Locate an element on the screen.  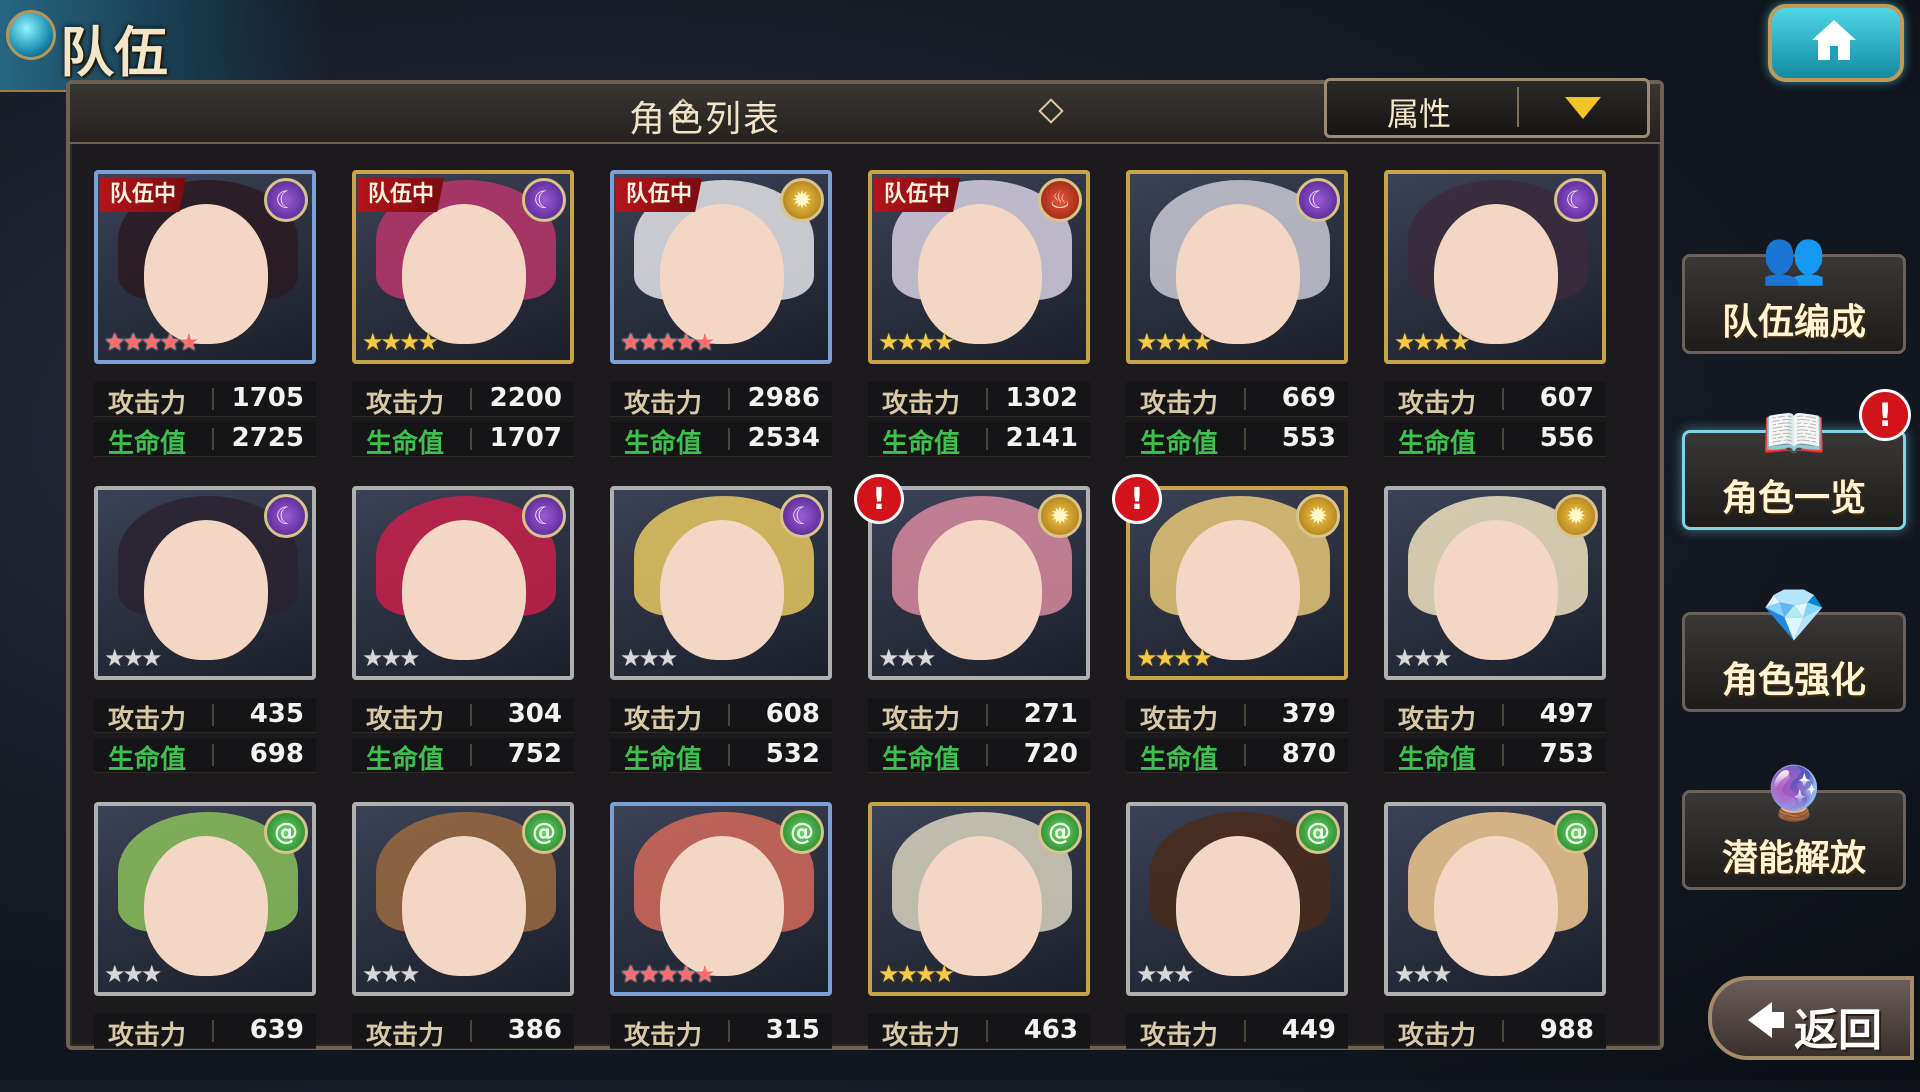
attack-value: 386 is located at coordinates (534, 1030).